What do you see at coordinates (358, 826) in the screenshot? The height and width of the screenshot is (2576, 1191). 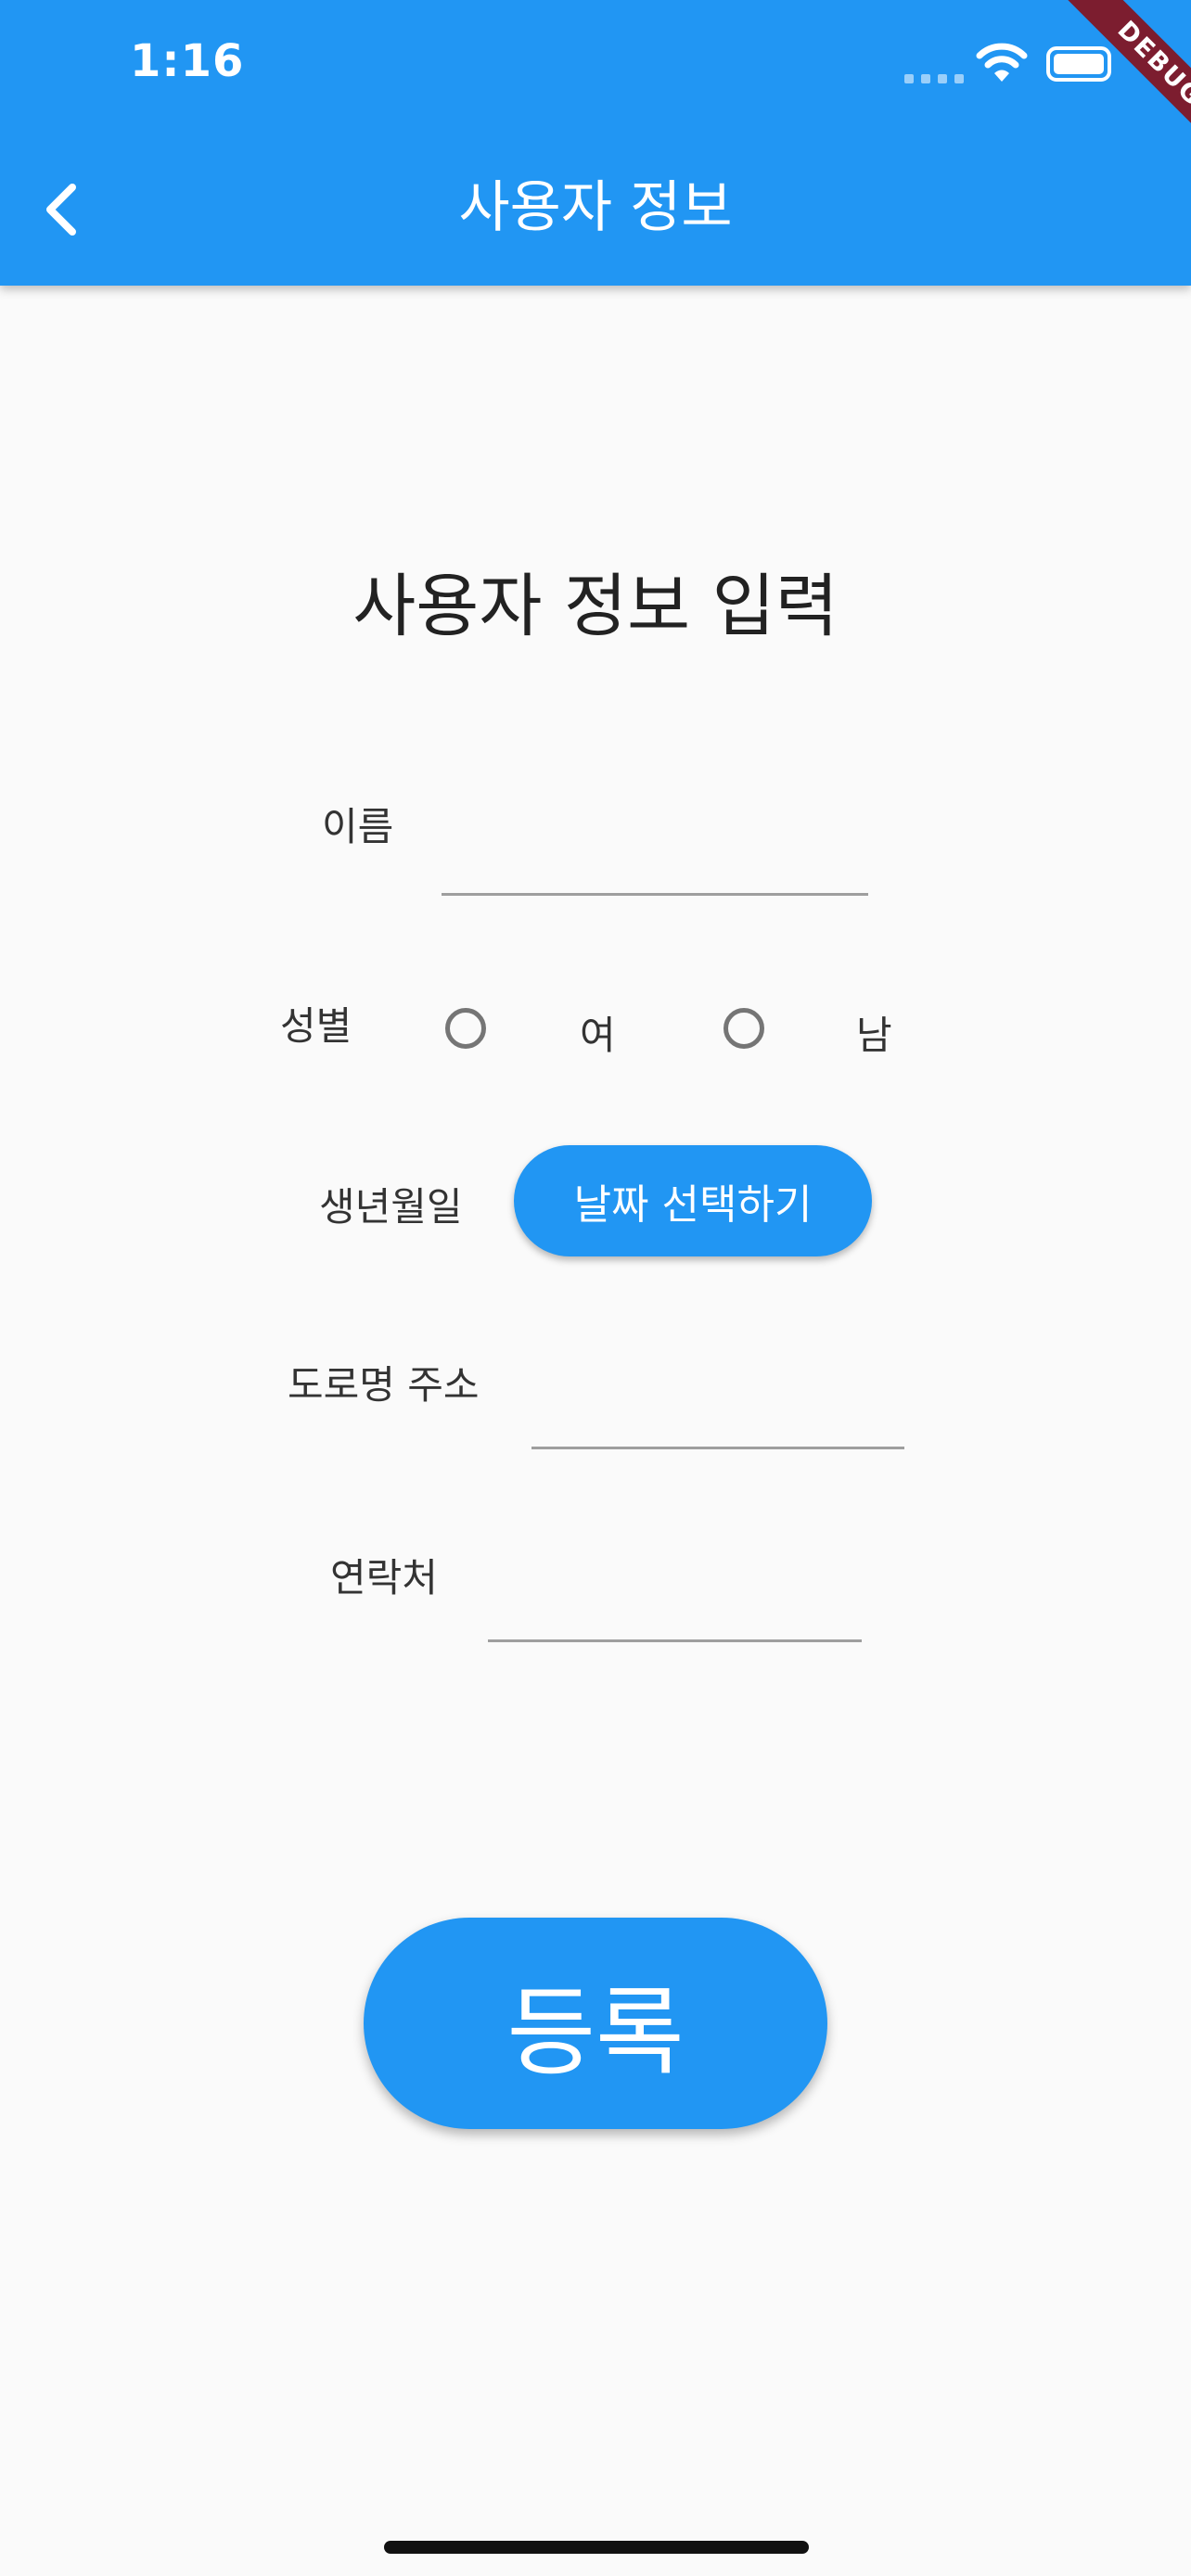 I see `name-label: 이름` at bounding box center [358, 826].